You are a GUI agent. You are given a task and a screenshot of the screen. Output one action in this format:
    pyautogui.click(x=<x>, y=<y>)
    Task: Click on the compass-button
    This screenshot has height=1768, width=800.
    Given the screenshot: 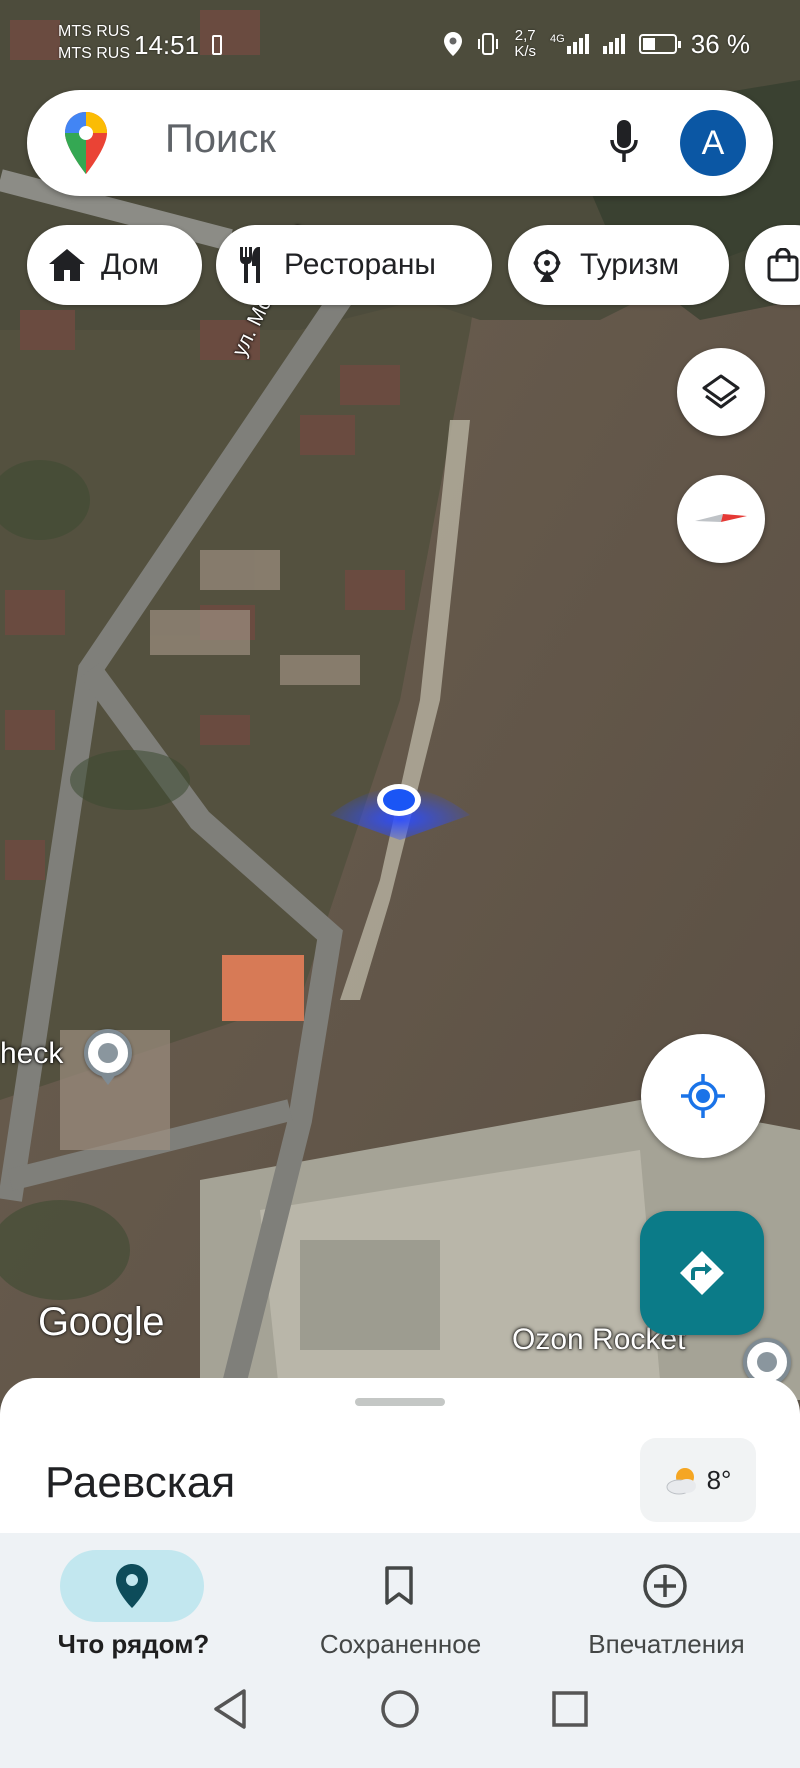 What is the action you would take?
    pyautogui.click(x=721, y=519)
    